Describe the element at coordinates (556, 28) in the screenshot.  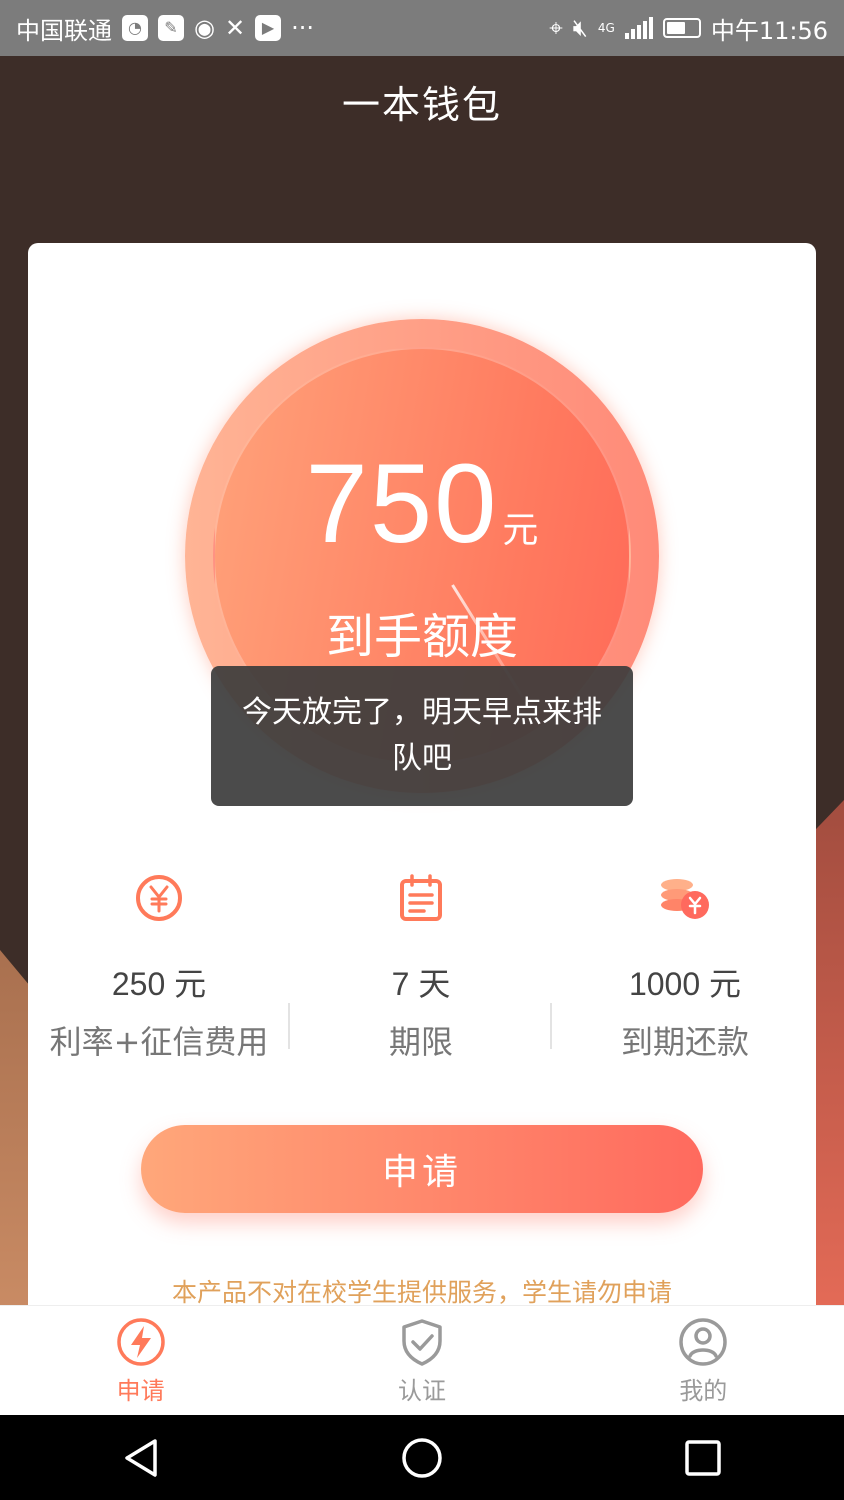
I see `location-icon: ⌖` at that location.